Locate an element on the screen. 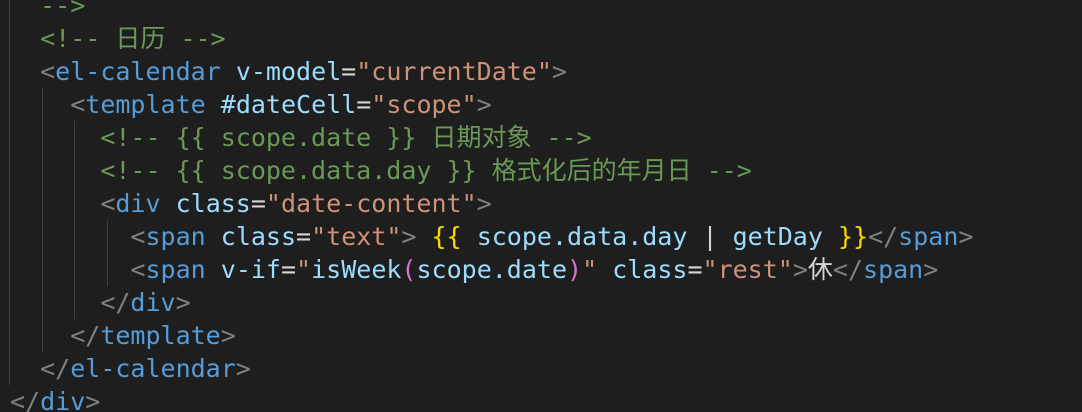  code-text: <!-- {{ scope.date }} 日期对象 --> is located at coordinates (301, 137).